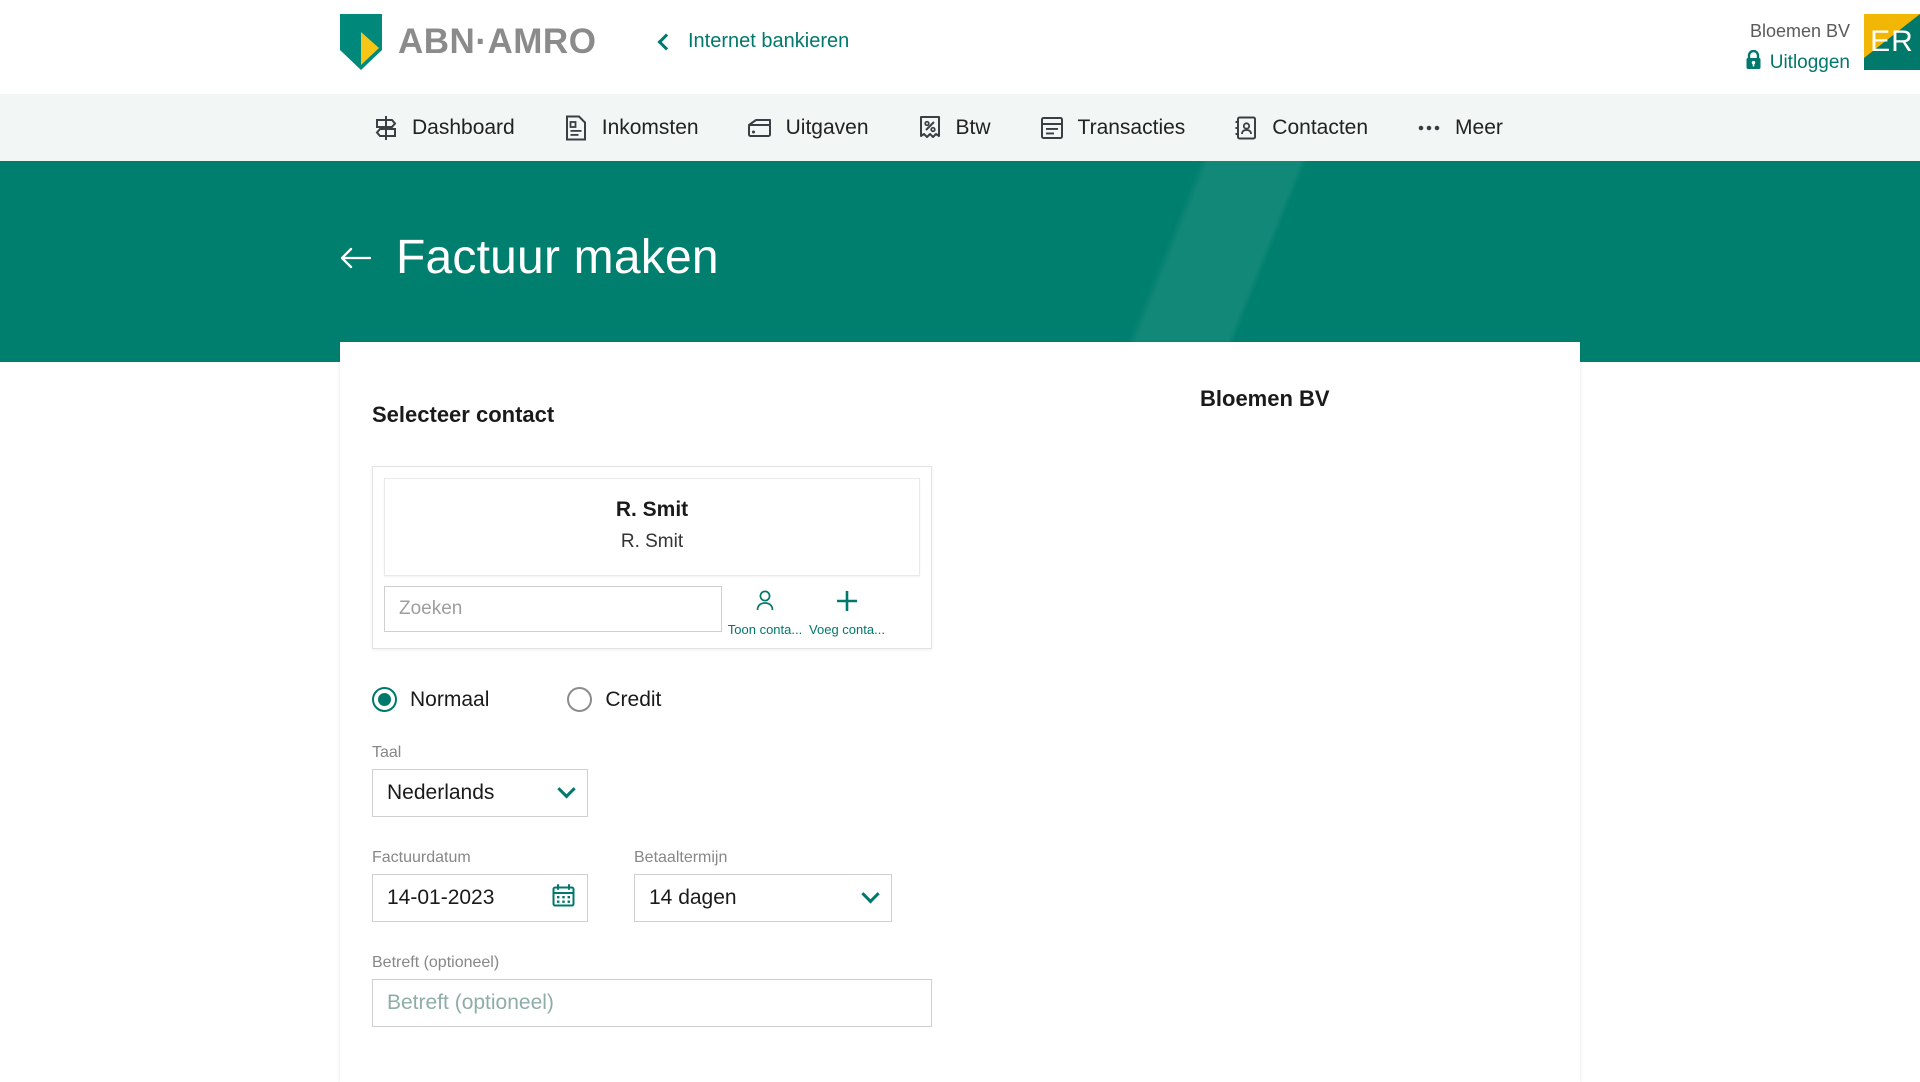 The image size is (1920, 1082). I want to click on nav-label: Transacties, so click(1131, 127).